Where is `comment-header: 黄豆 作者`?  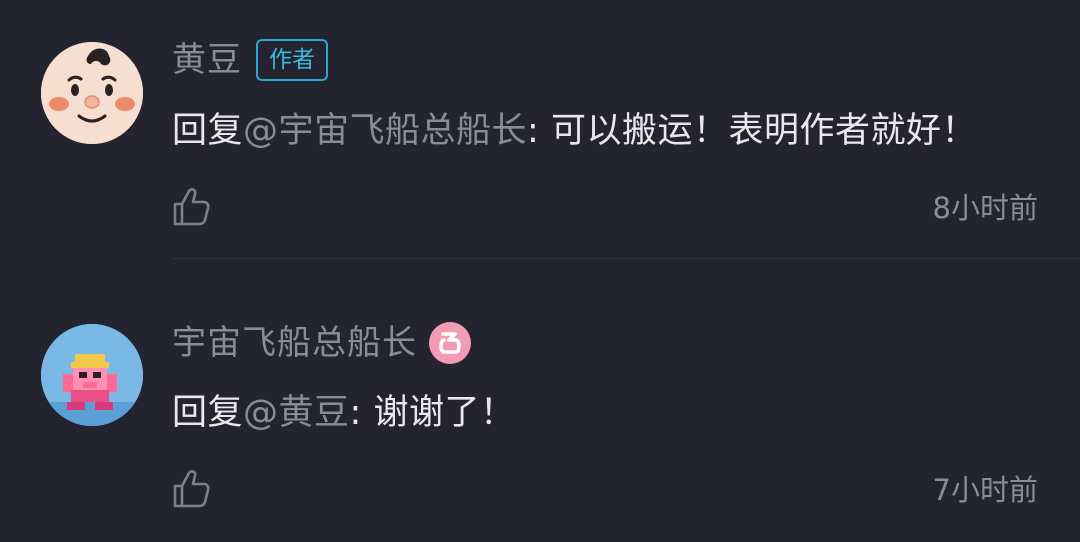
comment-header: 黄豆 作者 is located at coordinates (250, 60).